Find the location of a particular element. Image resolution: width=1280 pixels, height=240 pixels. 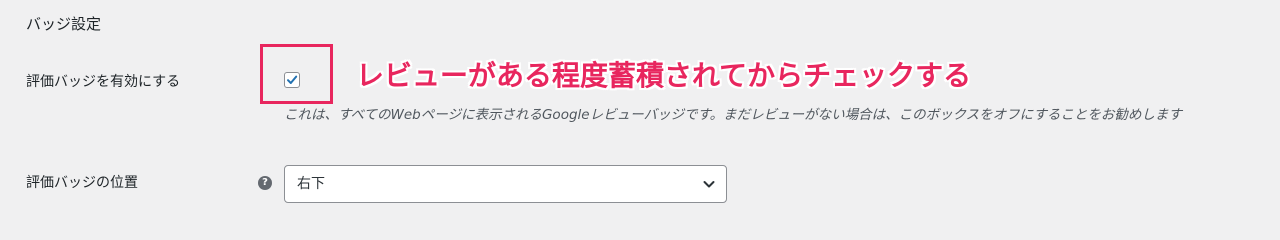

section-title: バッジ設定 is located at coordinates (64, 24).